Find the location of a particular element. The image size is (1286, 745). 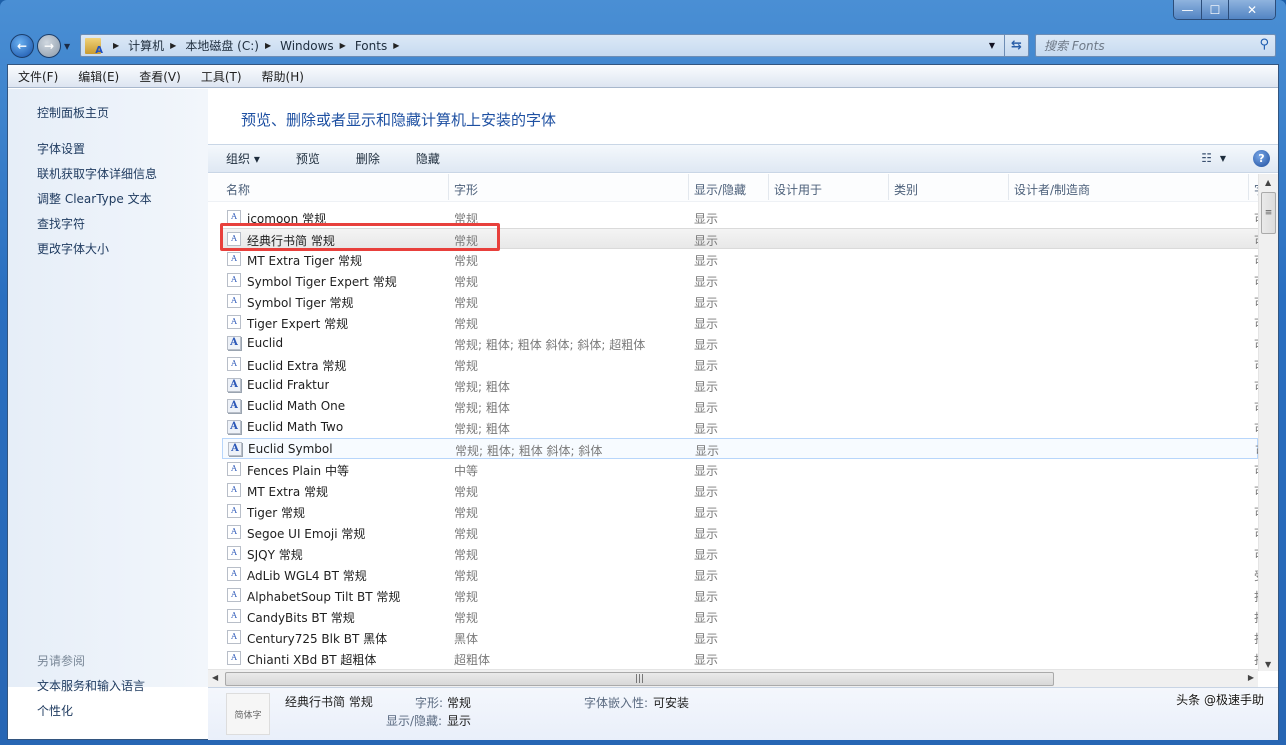

font-row: A Fences Plain 中等 中等 显示 可 is located at coordinates (740, 469).